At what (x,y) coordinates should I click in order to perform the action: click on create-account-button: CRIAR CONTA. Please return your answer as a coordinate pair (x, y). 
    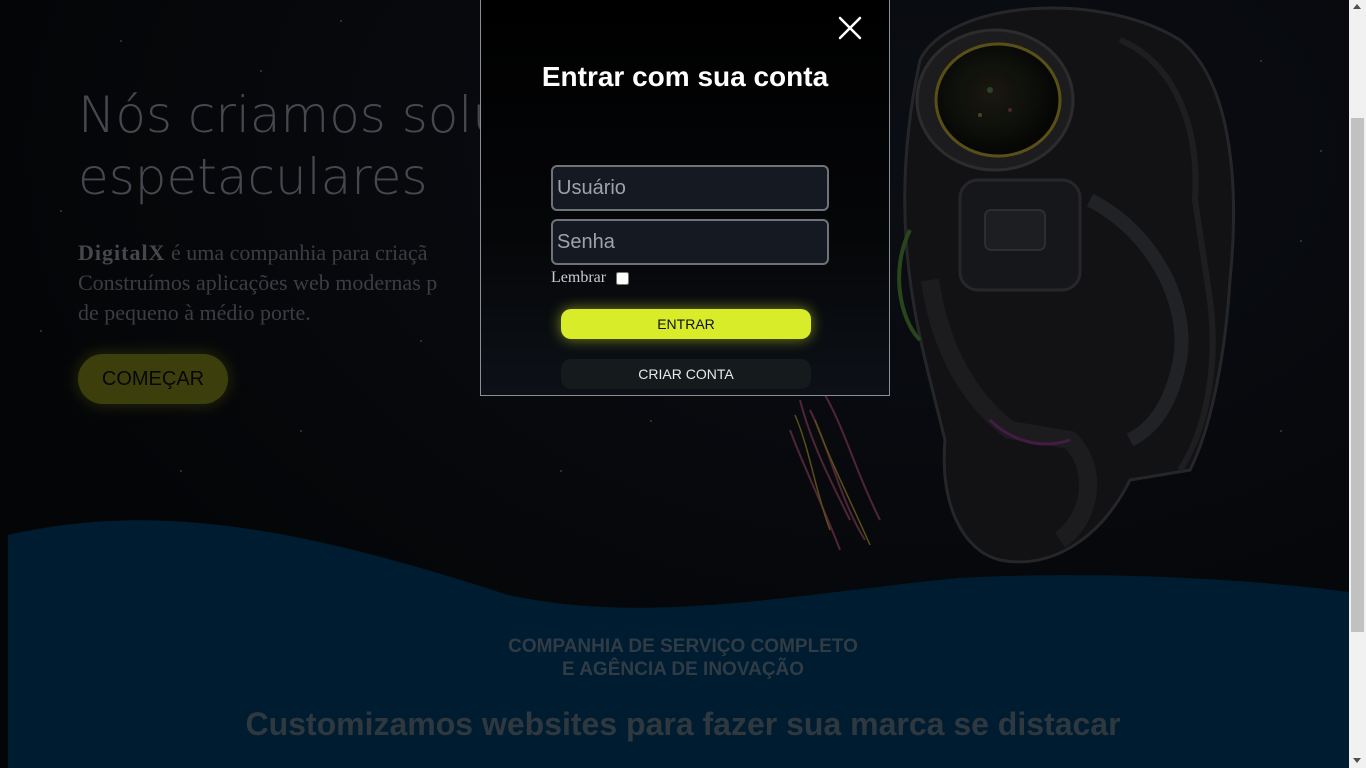
    Looking at the image, I should click on (686, 374).